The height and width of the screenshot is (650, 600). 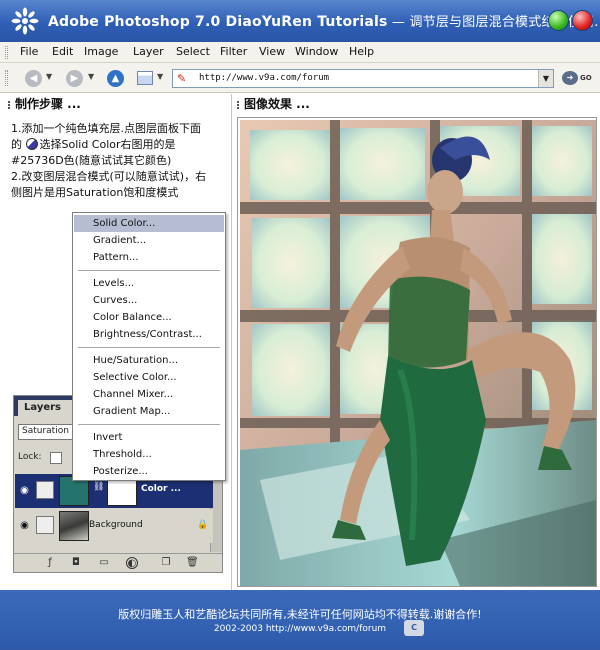 What do you see at coordinates (109, 176) in the screenshot?
I see `step-line: 2.改变图层混合模式(可以随意试试)，右` at bounding box center [109, 176].